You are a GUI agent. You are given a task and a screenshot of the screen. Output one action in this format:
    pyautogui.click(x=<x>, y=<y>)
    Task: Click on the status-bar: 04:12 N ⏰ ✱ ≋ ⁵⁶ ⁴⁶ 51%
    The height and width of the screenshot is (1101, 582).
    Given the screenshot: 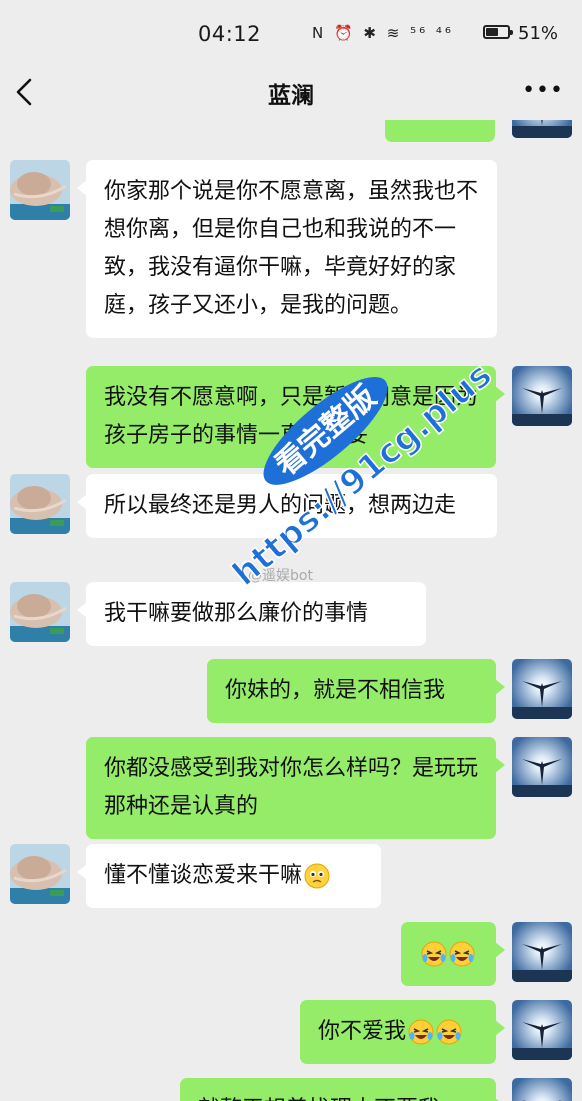 What is the action you would take?
    pyautogui.click(x=291, y=33)
    